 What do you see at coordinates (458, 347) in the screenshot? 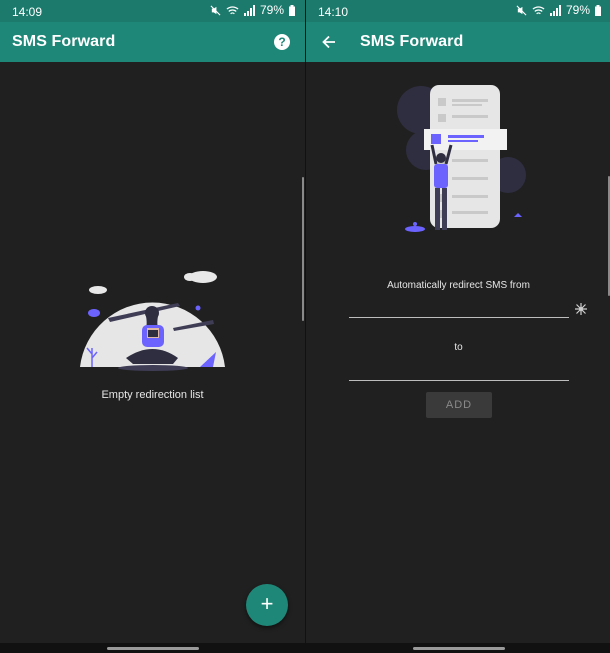
I see `to-label: to` at bounding box center [458, 347].